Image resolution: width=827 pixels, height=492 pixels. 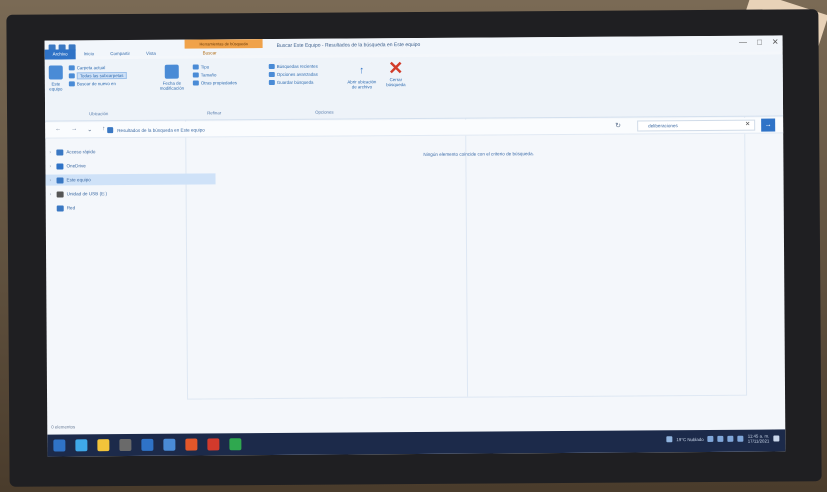 What do you see at coordinates (89, 54) in the screenshot?
I see `tab-home: Inicio` at bounding box center [89, 54].